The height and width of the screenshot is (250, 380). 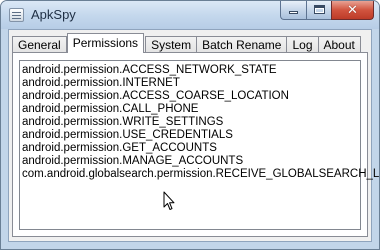 What do you see at coordinates (190, 15) in the screenshot?
I see `title-bar: ApkSpy ✕` at bounding box center [190, 15].